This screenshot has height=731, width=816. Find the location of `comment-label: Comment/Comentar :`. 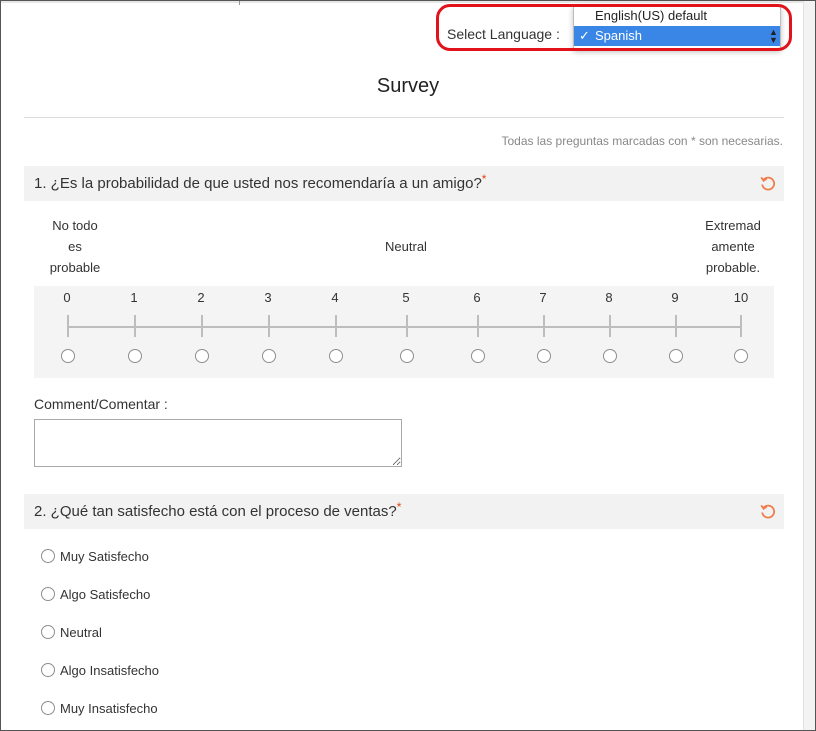

comment-label: Comment/Comentar : is located at coordinates (101, 404).